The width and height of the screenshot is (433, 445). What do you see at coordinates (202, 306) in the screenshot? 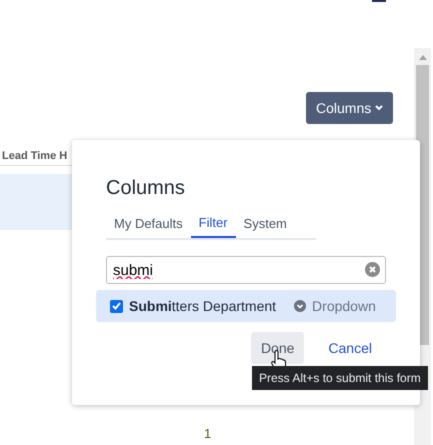
I see `column-label: Submitters Department` at bounding box center [202, 306].